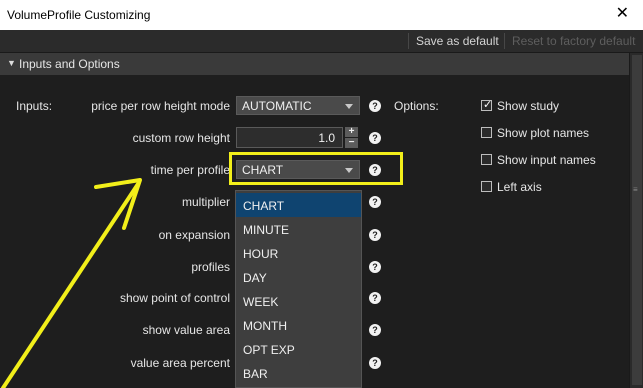  I want to click on annotation-arrow, so click(71, 283).